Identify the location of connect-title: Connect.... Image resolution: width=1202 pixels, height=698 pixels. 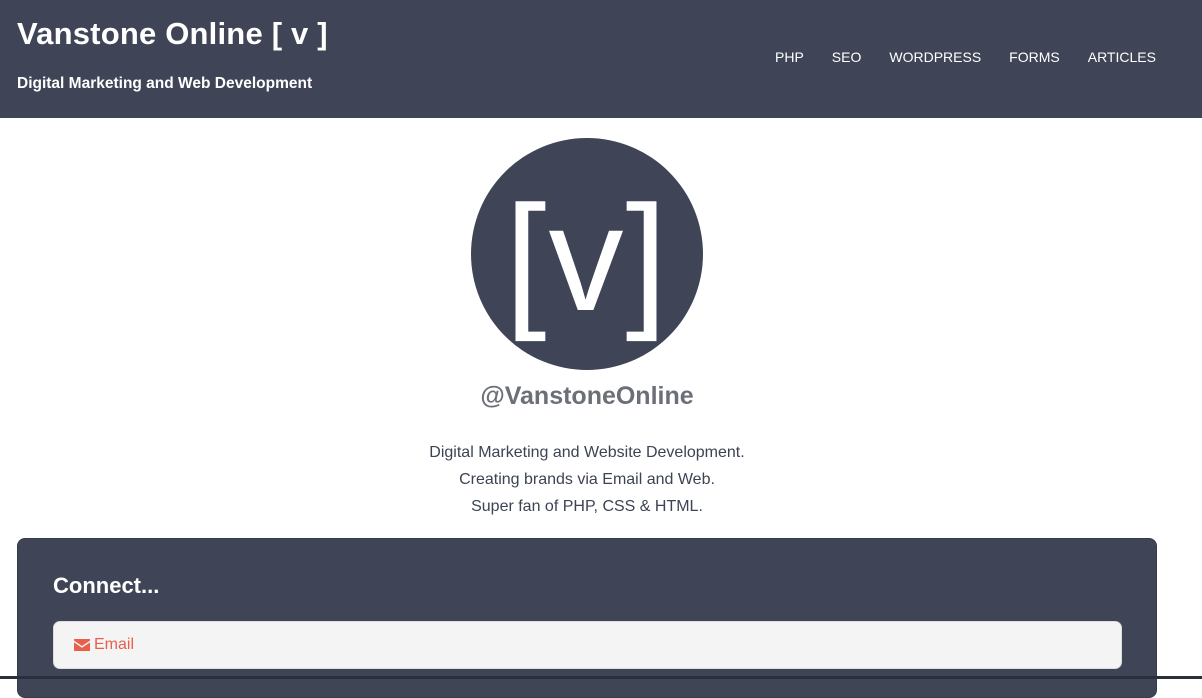
(106, 585).